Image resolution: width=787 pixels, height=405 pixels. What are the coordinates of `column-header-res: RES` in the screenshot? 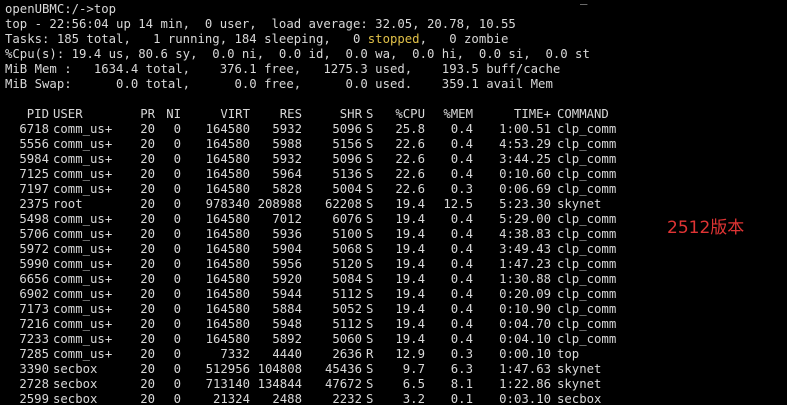 It's located at (290, 114).